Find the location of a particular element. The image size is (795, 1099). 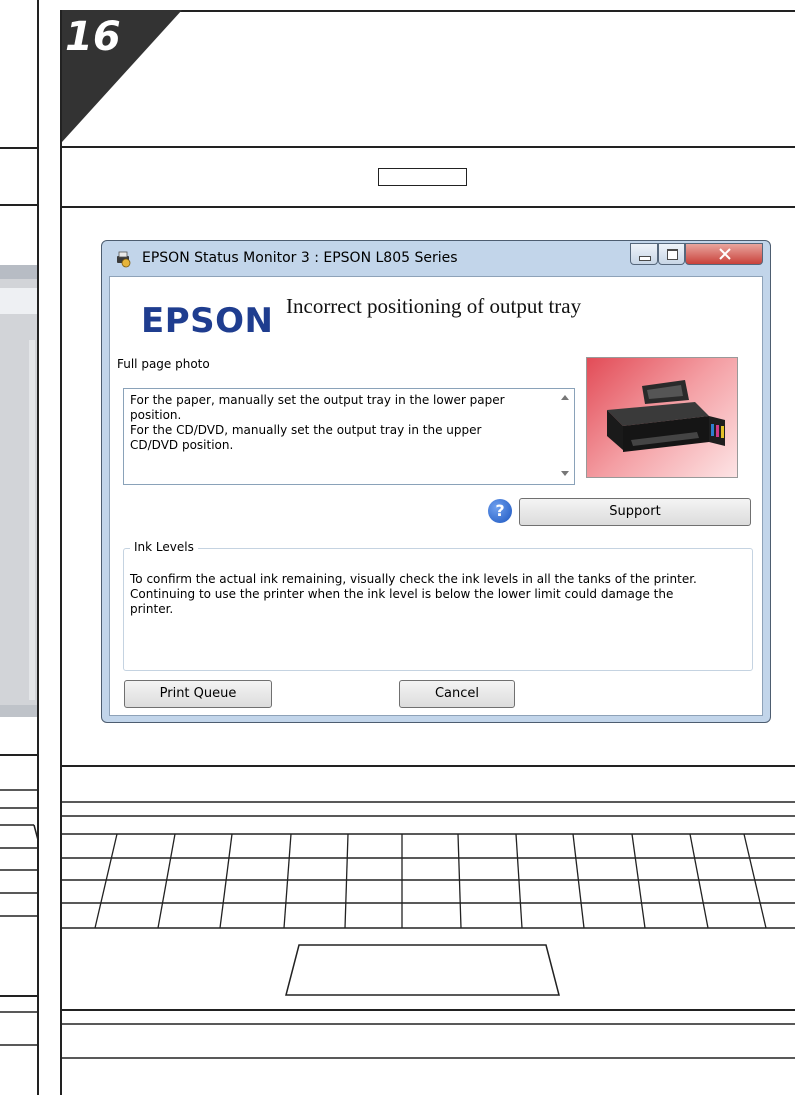

left-illustration-panel is located at coordinates (19, 547).